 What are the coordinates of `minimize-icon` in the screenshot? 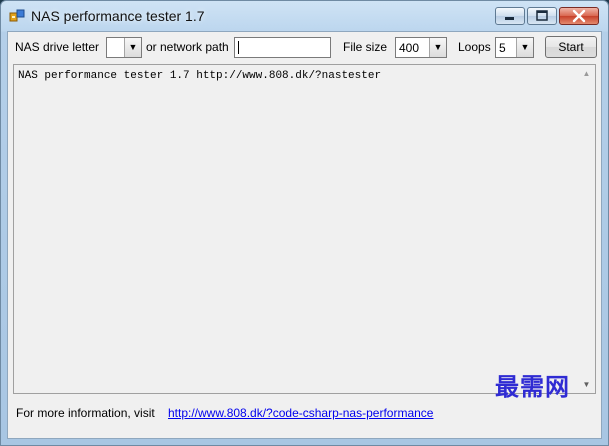 It's located at (509, 18).